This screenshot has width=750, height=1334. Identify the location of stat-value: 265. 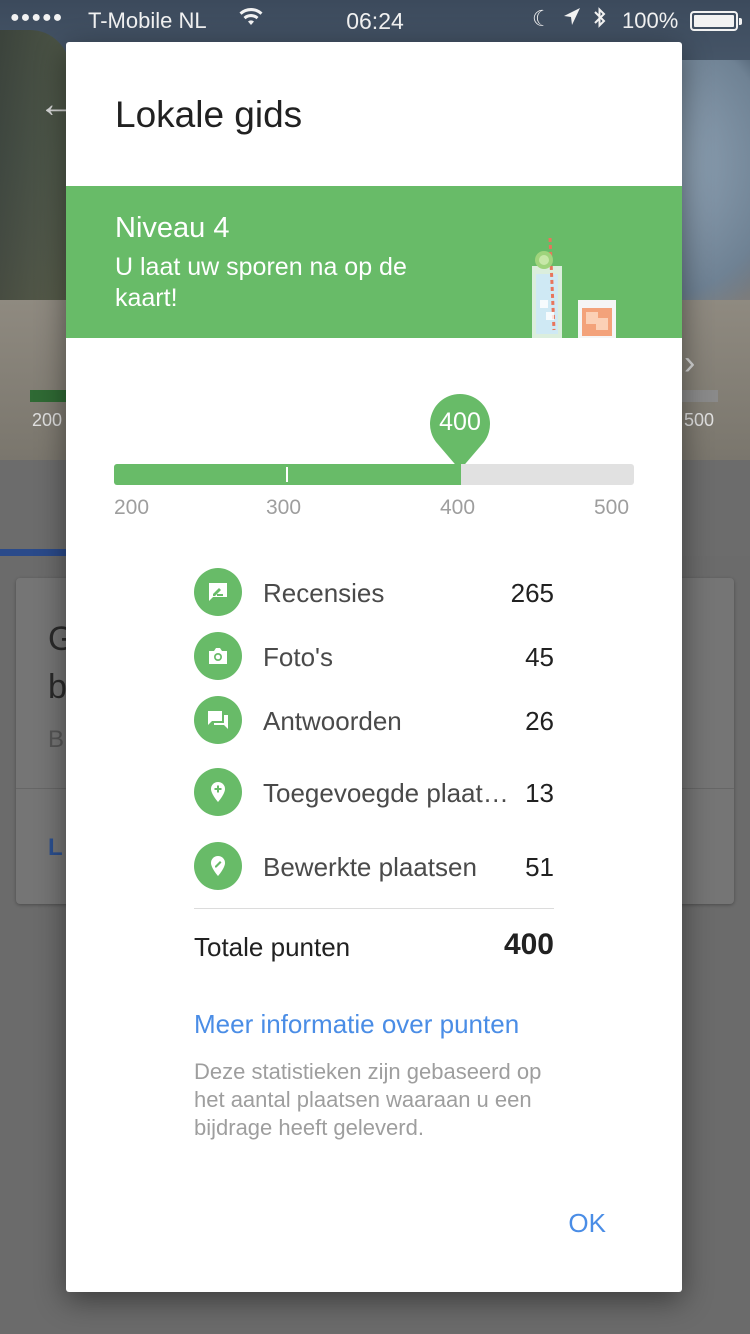
(532, 593).